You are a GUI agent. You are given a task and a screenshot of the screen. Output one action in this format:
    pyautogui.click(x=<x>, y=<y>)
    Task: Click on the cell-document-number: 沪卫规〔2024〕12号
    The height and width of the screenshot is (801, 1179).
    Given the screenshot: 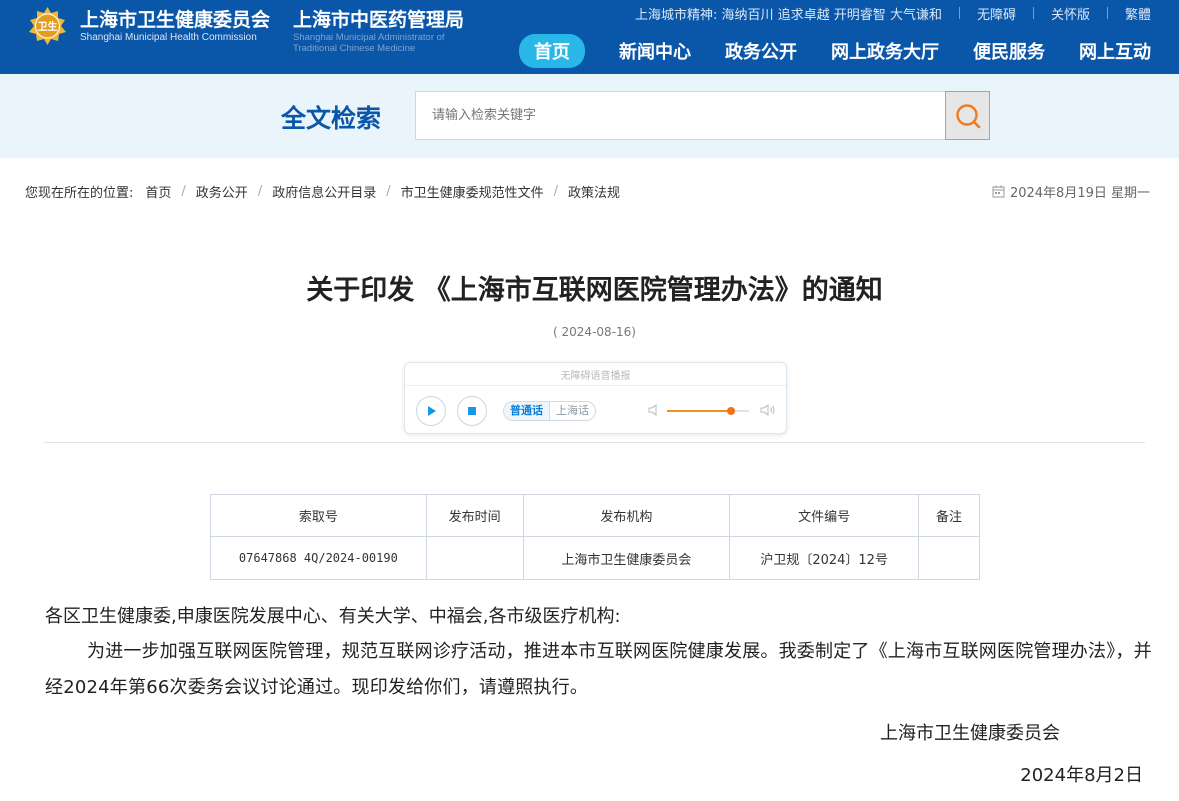 What is the action you would take?
    pyautogui.click(x=824, y=558)
    